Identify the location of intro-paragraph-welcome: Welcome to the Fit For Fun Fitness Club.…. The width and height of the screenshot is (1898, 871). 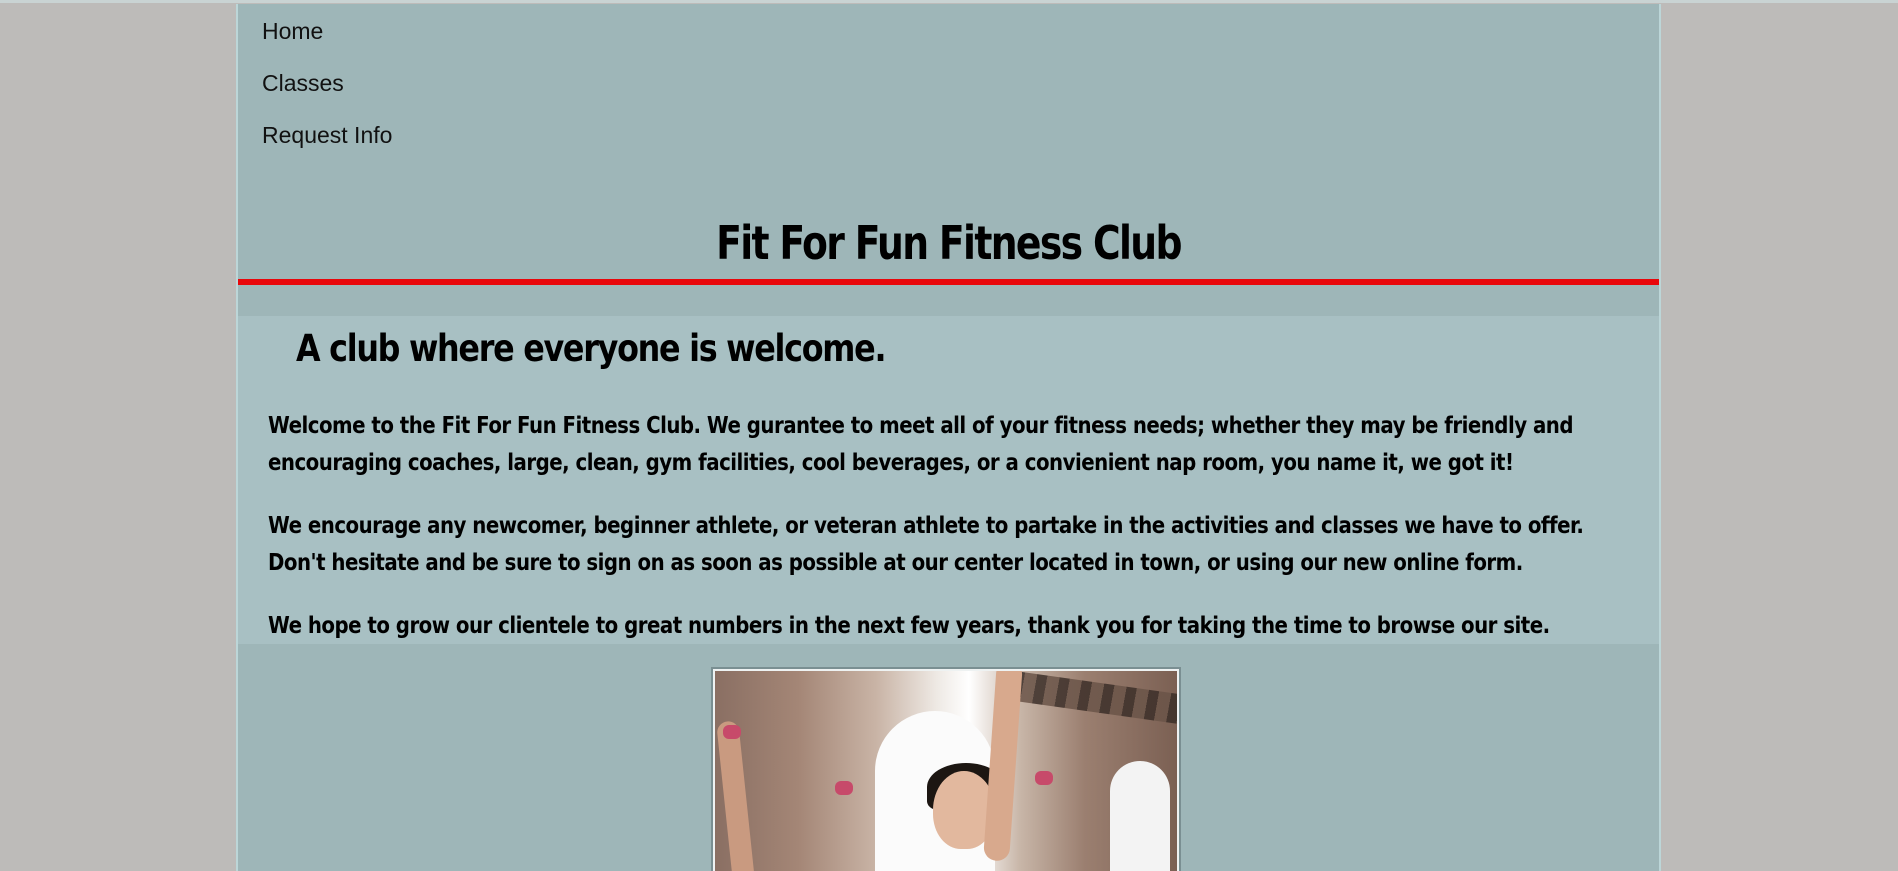
(921, 444).